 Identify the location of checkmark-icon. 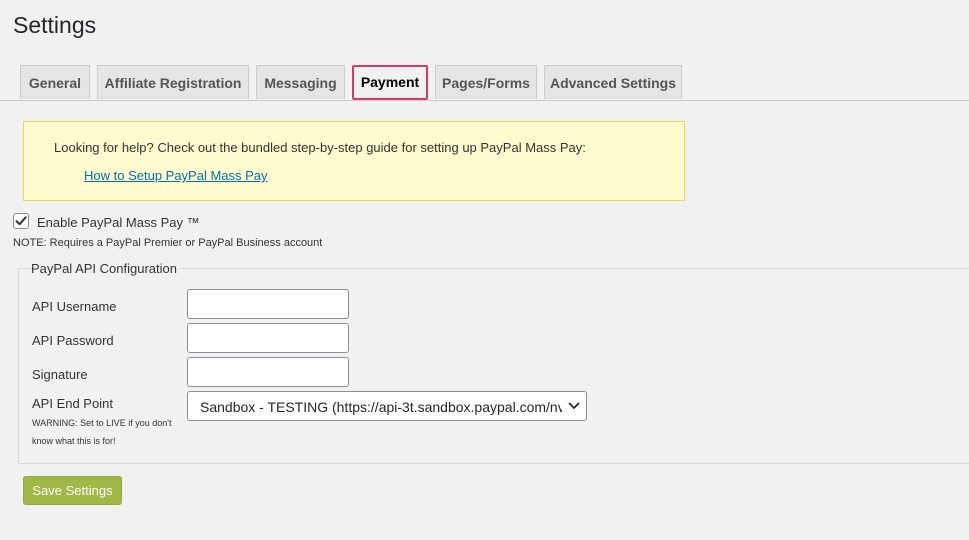
(21, 221).